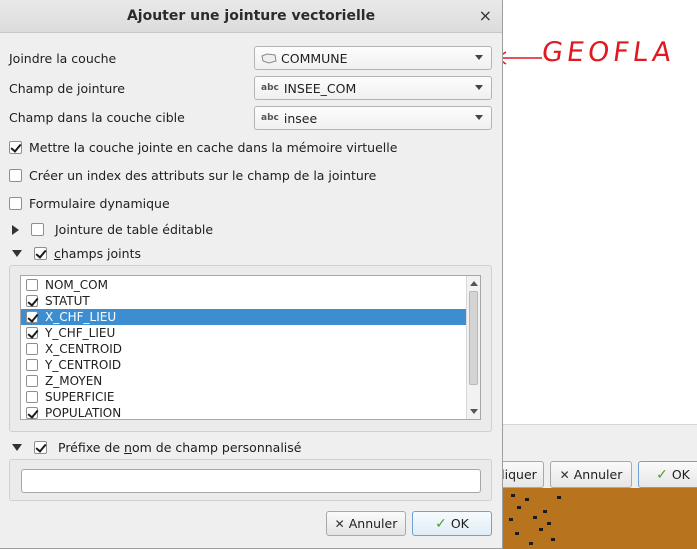 This screenshot has height=549, width=697. Describe the element at coordinates (37, 229) in the screenshot. I see `editable-join-checkbox` at that location.